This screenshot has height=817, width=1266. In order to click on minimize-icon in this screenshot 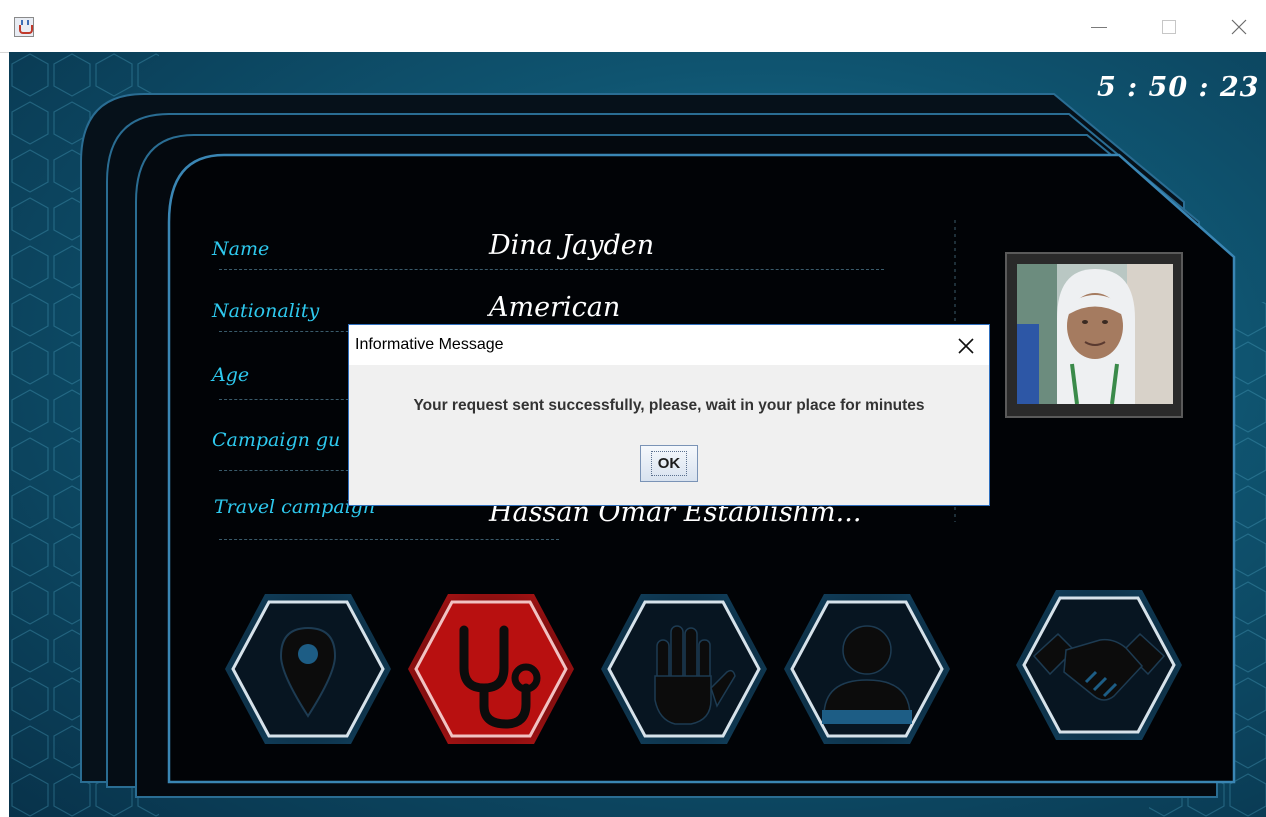, I will do `click(1099, 27)`.